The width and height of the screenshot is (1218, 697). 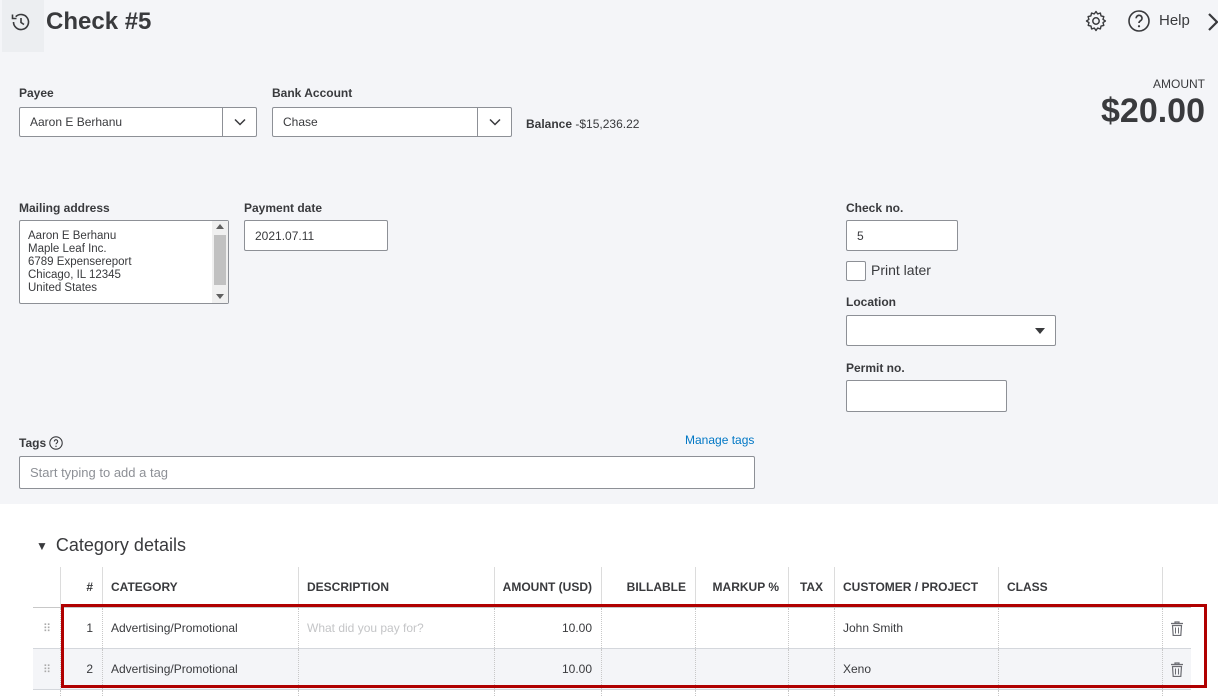 I want to click on table-row: ⠿ 2 Advertising/Promotional 10.00 Xeno, so click(x=612, y=669).